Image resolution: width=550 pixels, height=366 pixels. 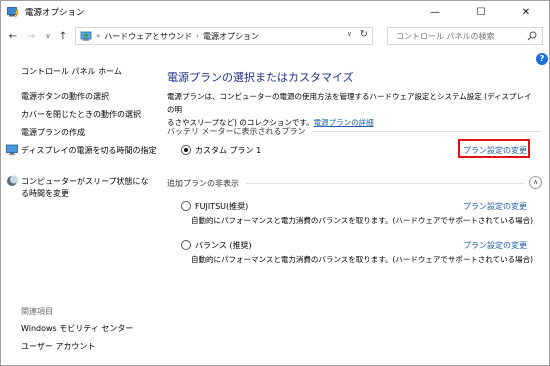 I want to click on maximize-button: ☐, so click(x=481, y=12).